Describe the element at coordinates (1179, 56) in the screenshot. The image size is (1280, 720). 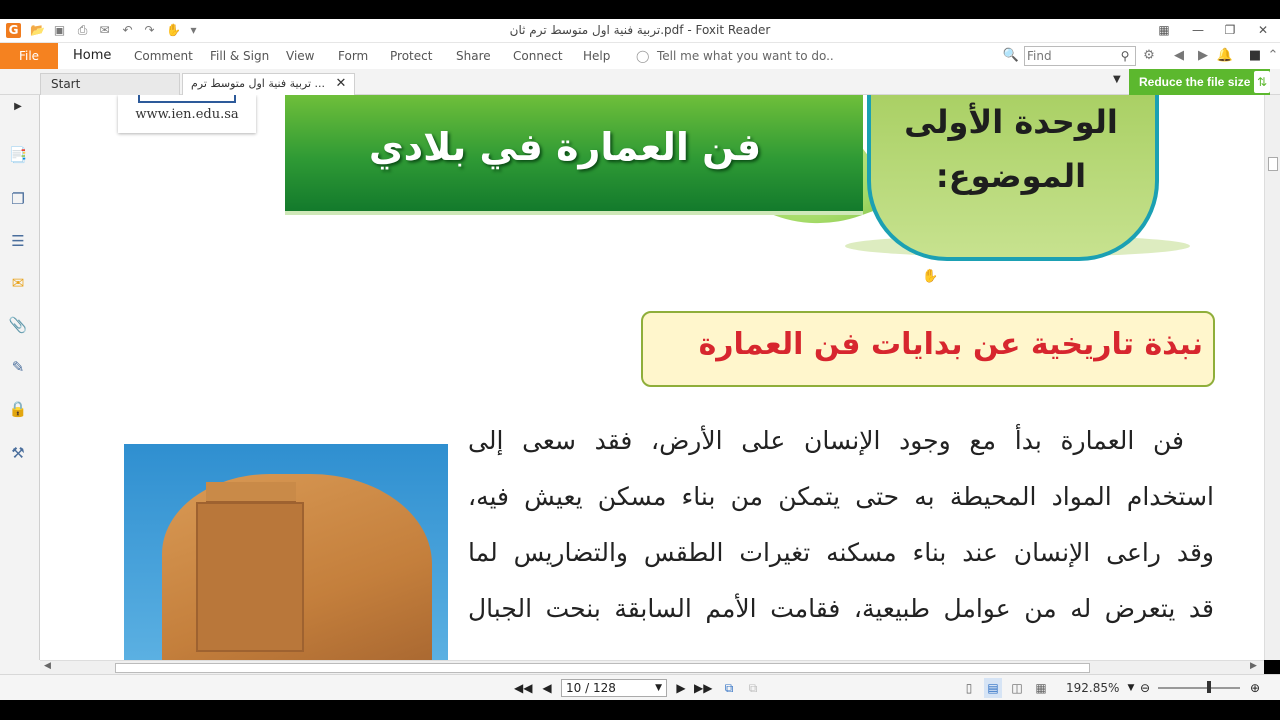
I see `previous-arrow-icon: ◀` at that location.